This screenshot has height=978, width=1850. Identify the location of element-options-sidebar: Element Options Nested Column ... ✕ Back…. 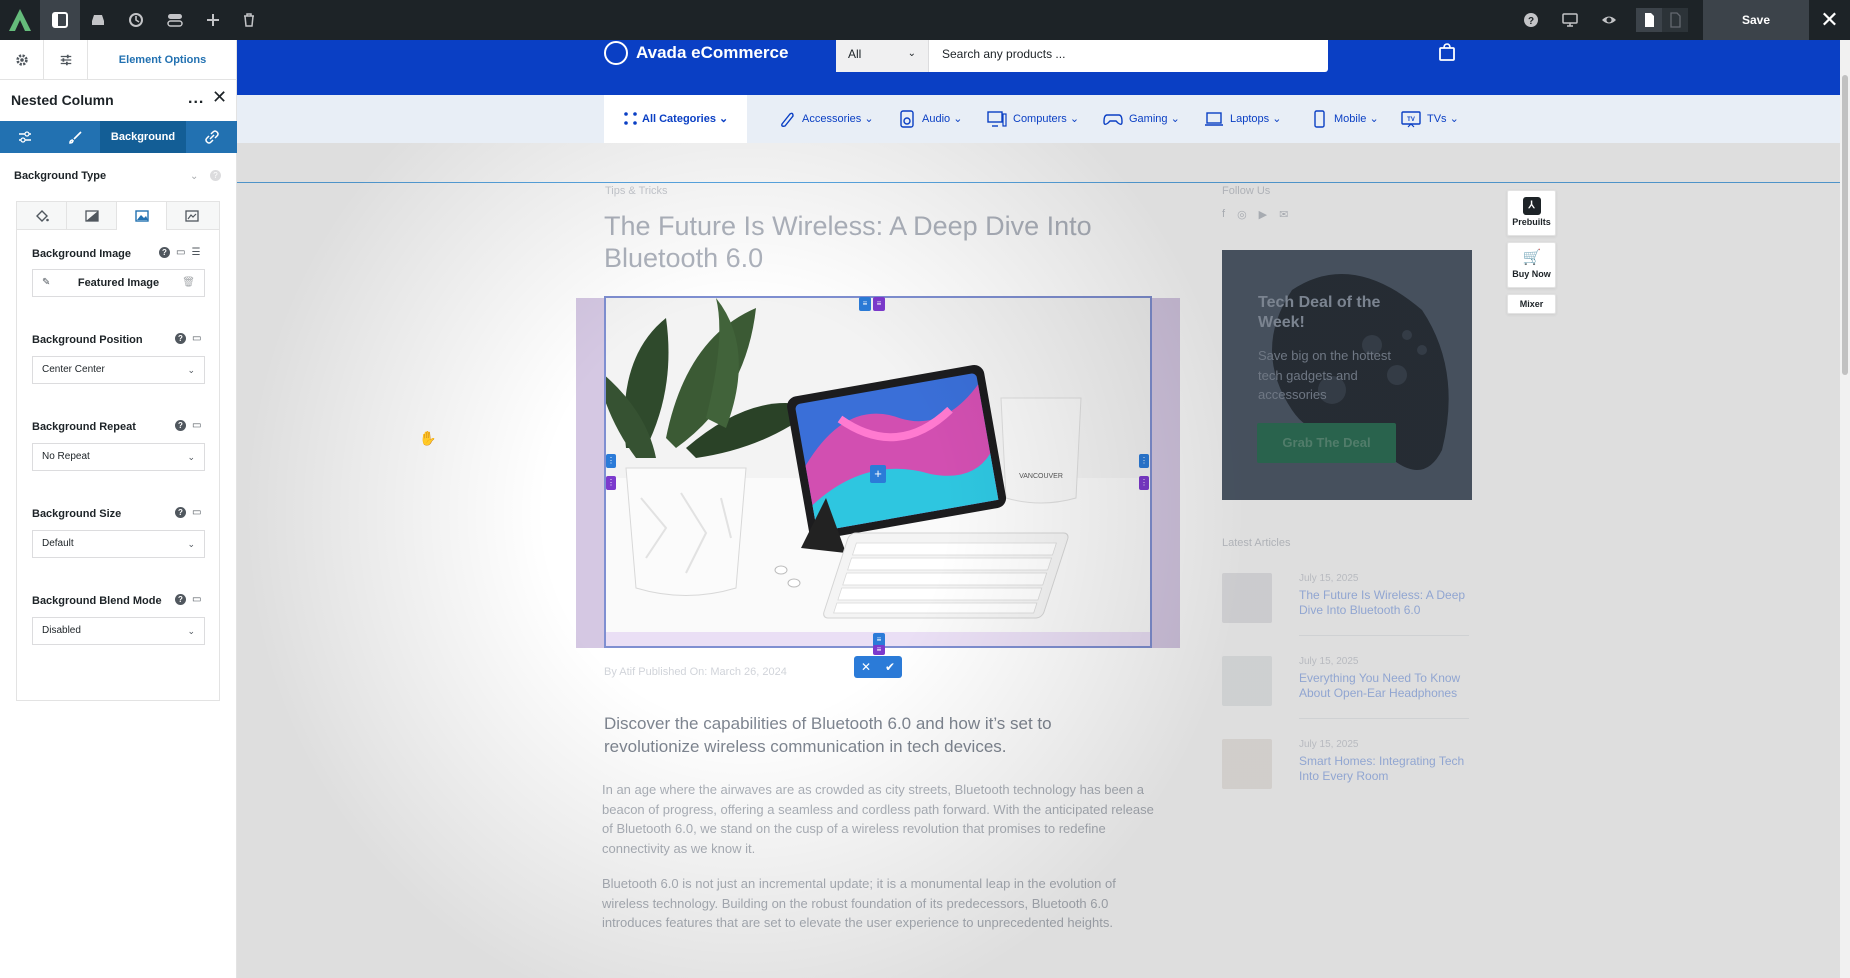
(118, 509).